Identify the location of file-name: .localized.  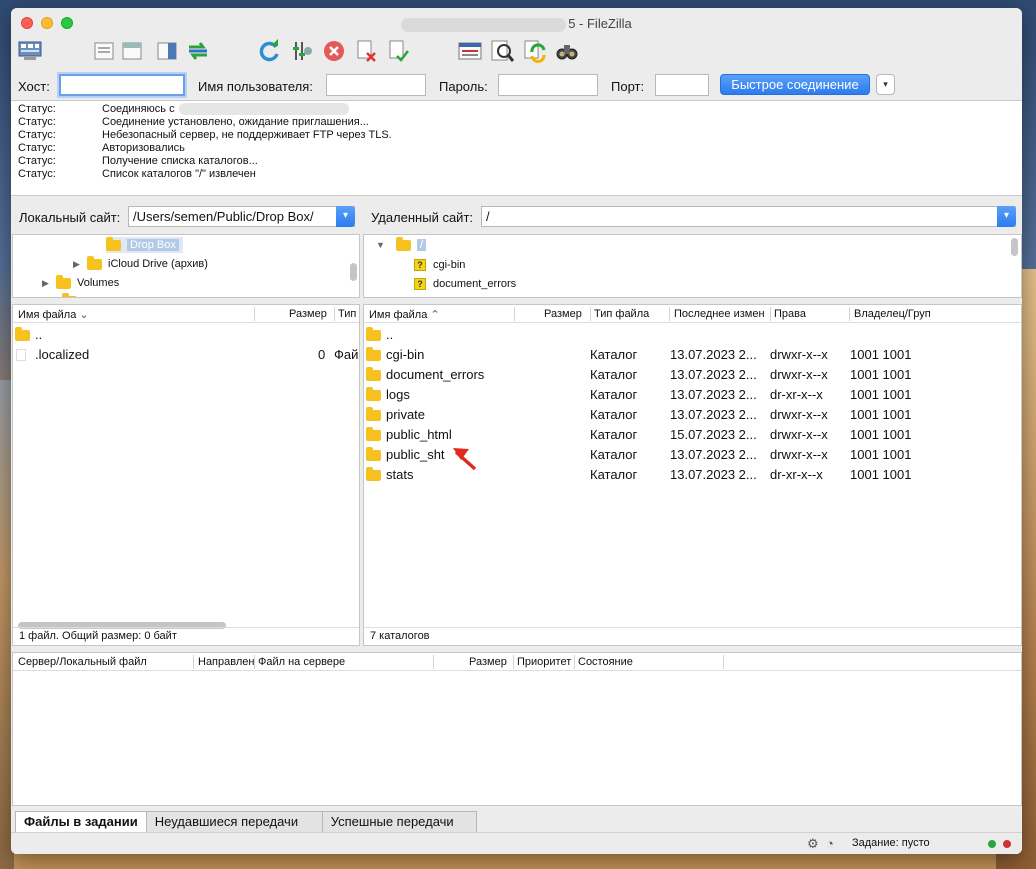
(62, 354).